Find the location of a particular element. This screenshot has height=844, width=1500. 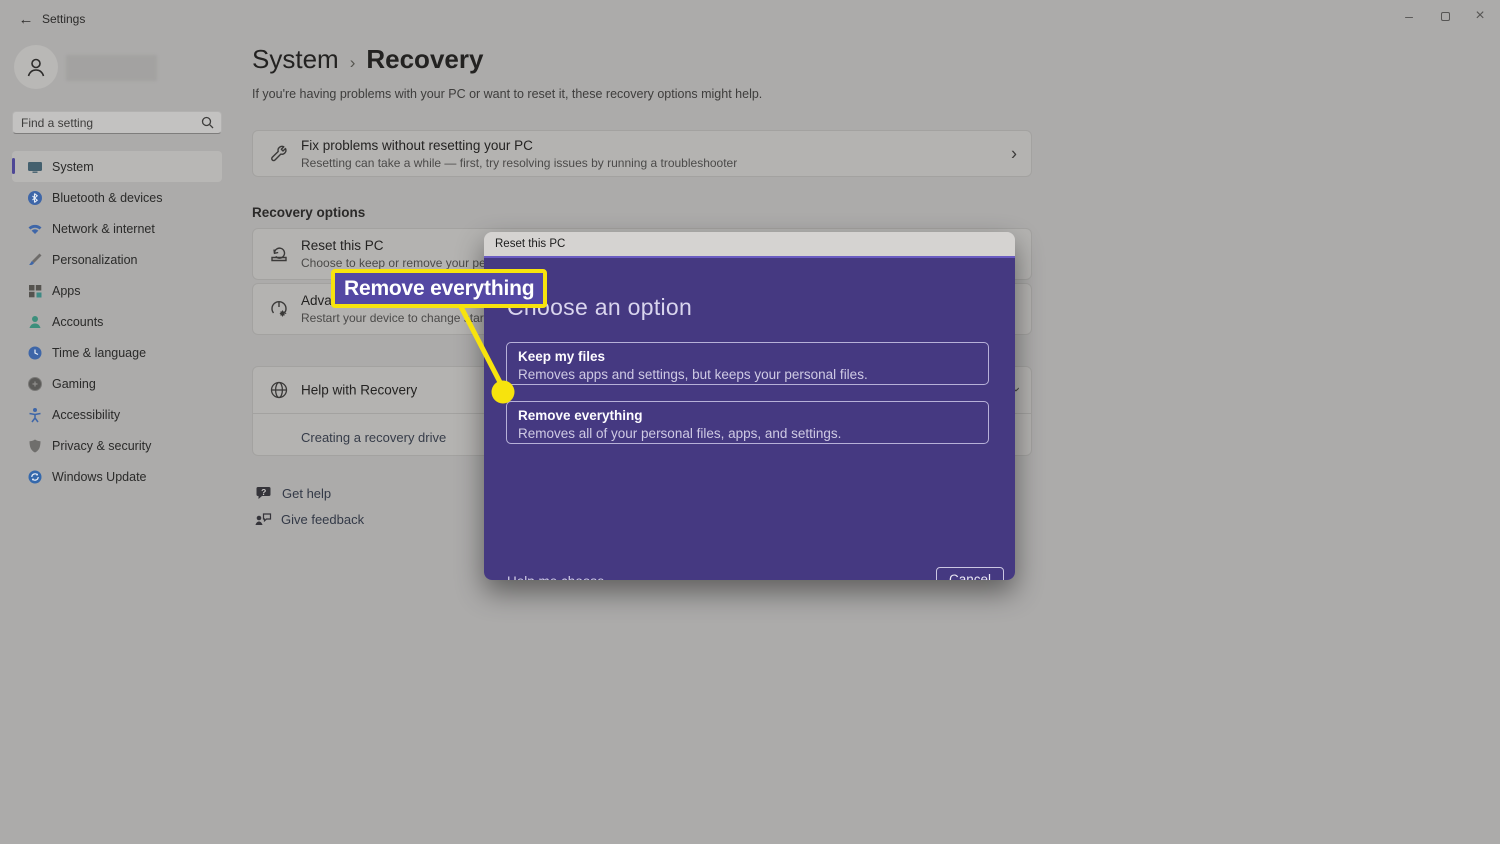

restore-icon is located at coordinates (1445, 16).